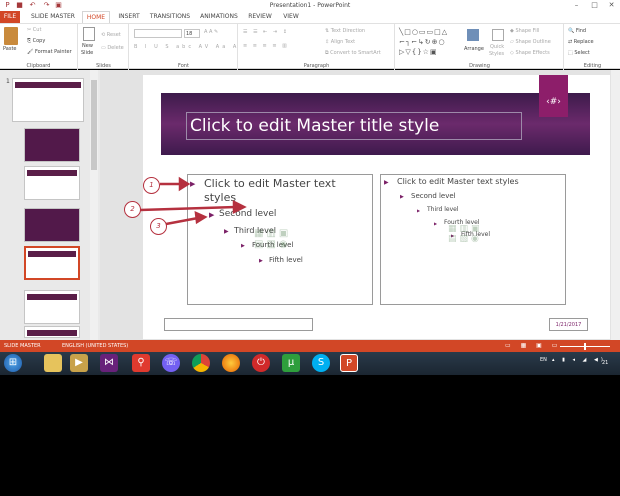  I want to click on canvas-scrollbar, so click(615, 205).